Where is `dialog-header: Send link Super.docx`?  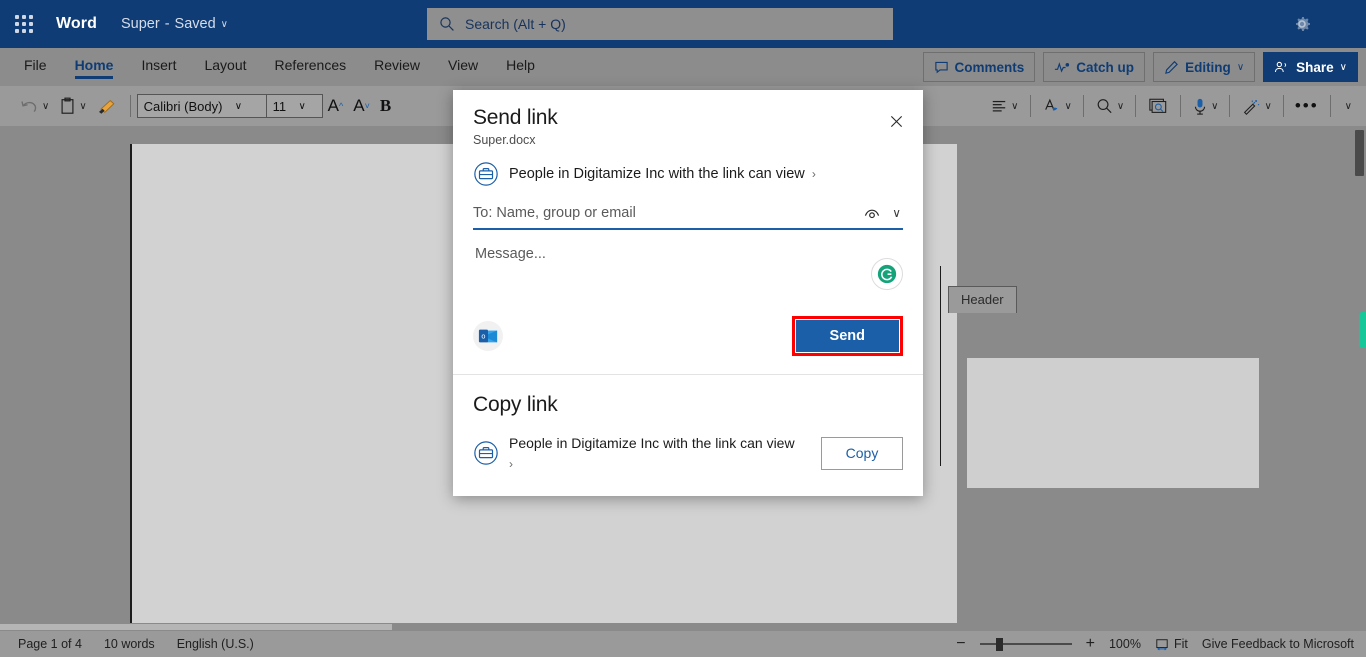
dialog-header: Send link Super.docx is located at coordinates (688, 118).